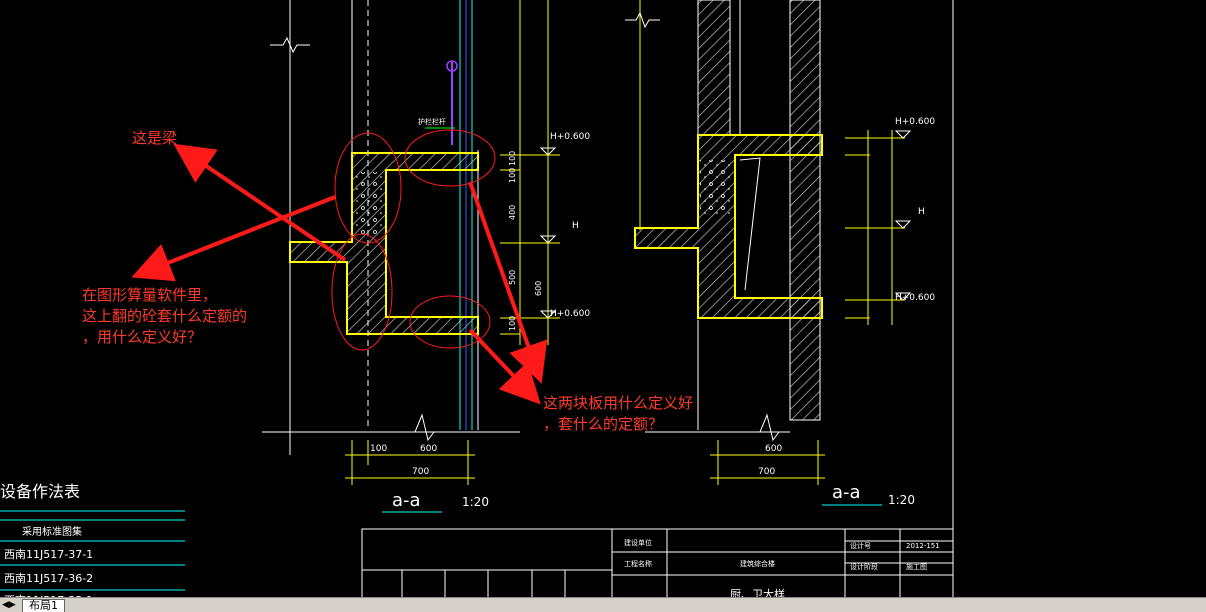 Image resolution: width=1206 pixels, height=612 pixels. I want to click on note-beam: 这是梁, so click(155, 138).